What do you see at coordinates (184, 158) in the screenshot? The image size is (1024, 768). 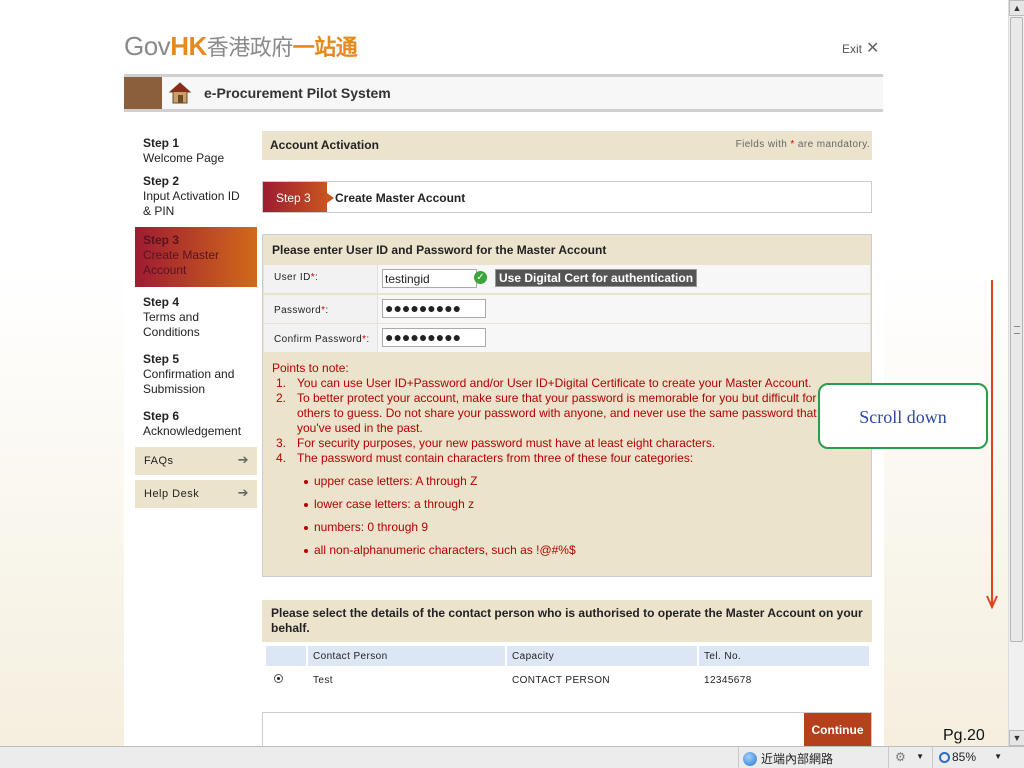 I see `step-label: Welcome Page` at bounding box center [184, 158].